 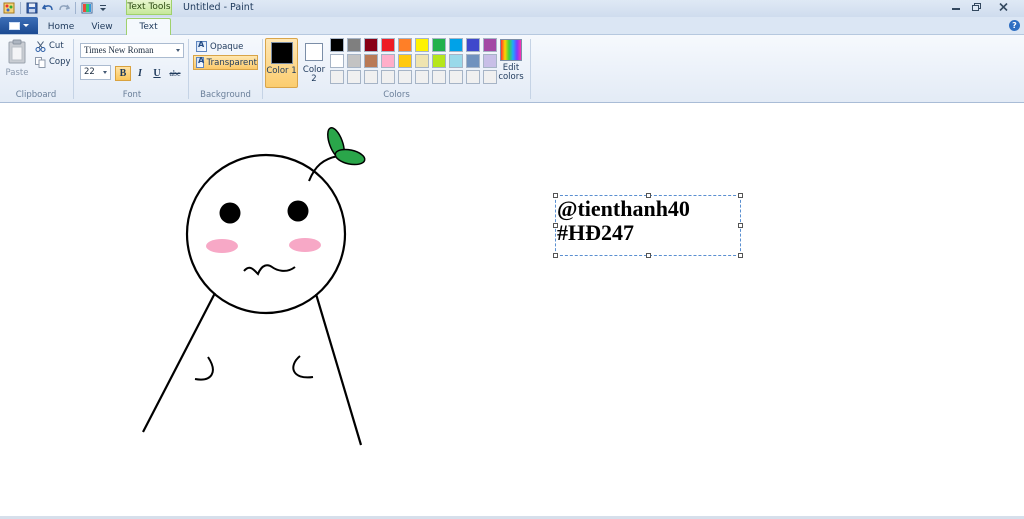 I want to click on customize-qat-icon, so click(x=103, y=8).